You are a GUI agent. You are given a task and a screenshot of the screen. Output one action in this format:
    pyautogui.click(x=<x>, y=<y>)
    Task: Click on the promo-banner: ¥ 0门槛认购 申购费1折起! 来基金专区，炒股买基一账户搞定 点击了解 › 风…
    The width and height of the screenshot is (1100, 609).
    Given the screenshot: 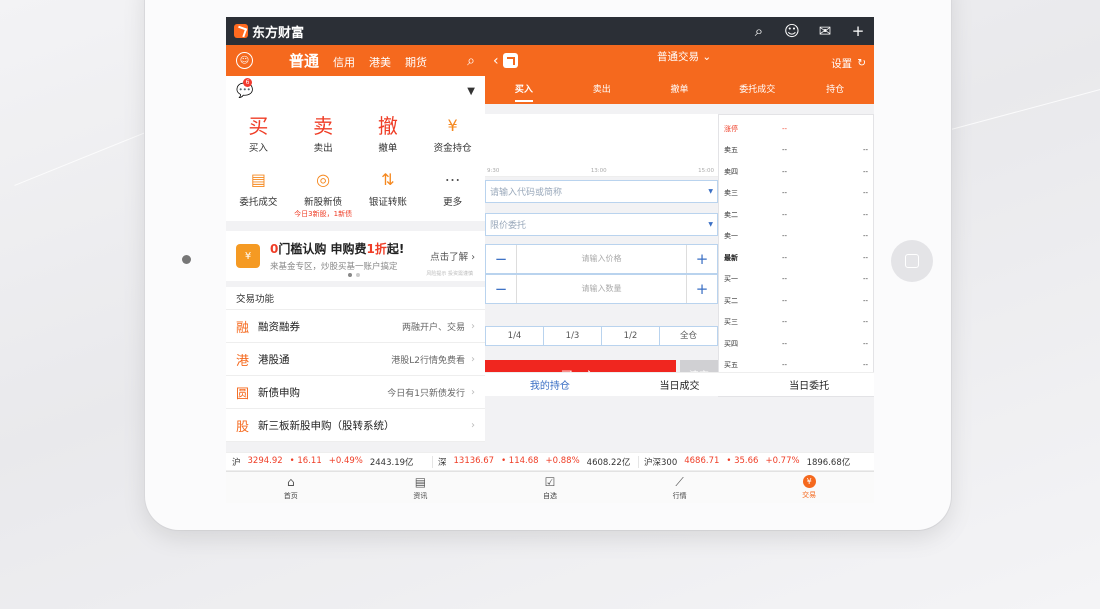 What is the action you would take?
    pyautogui.click(x=355, y=256)
    